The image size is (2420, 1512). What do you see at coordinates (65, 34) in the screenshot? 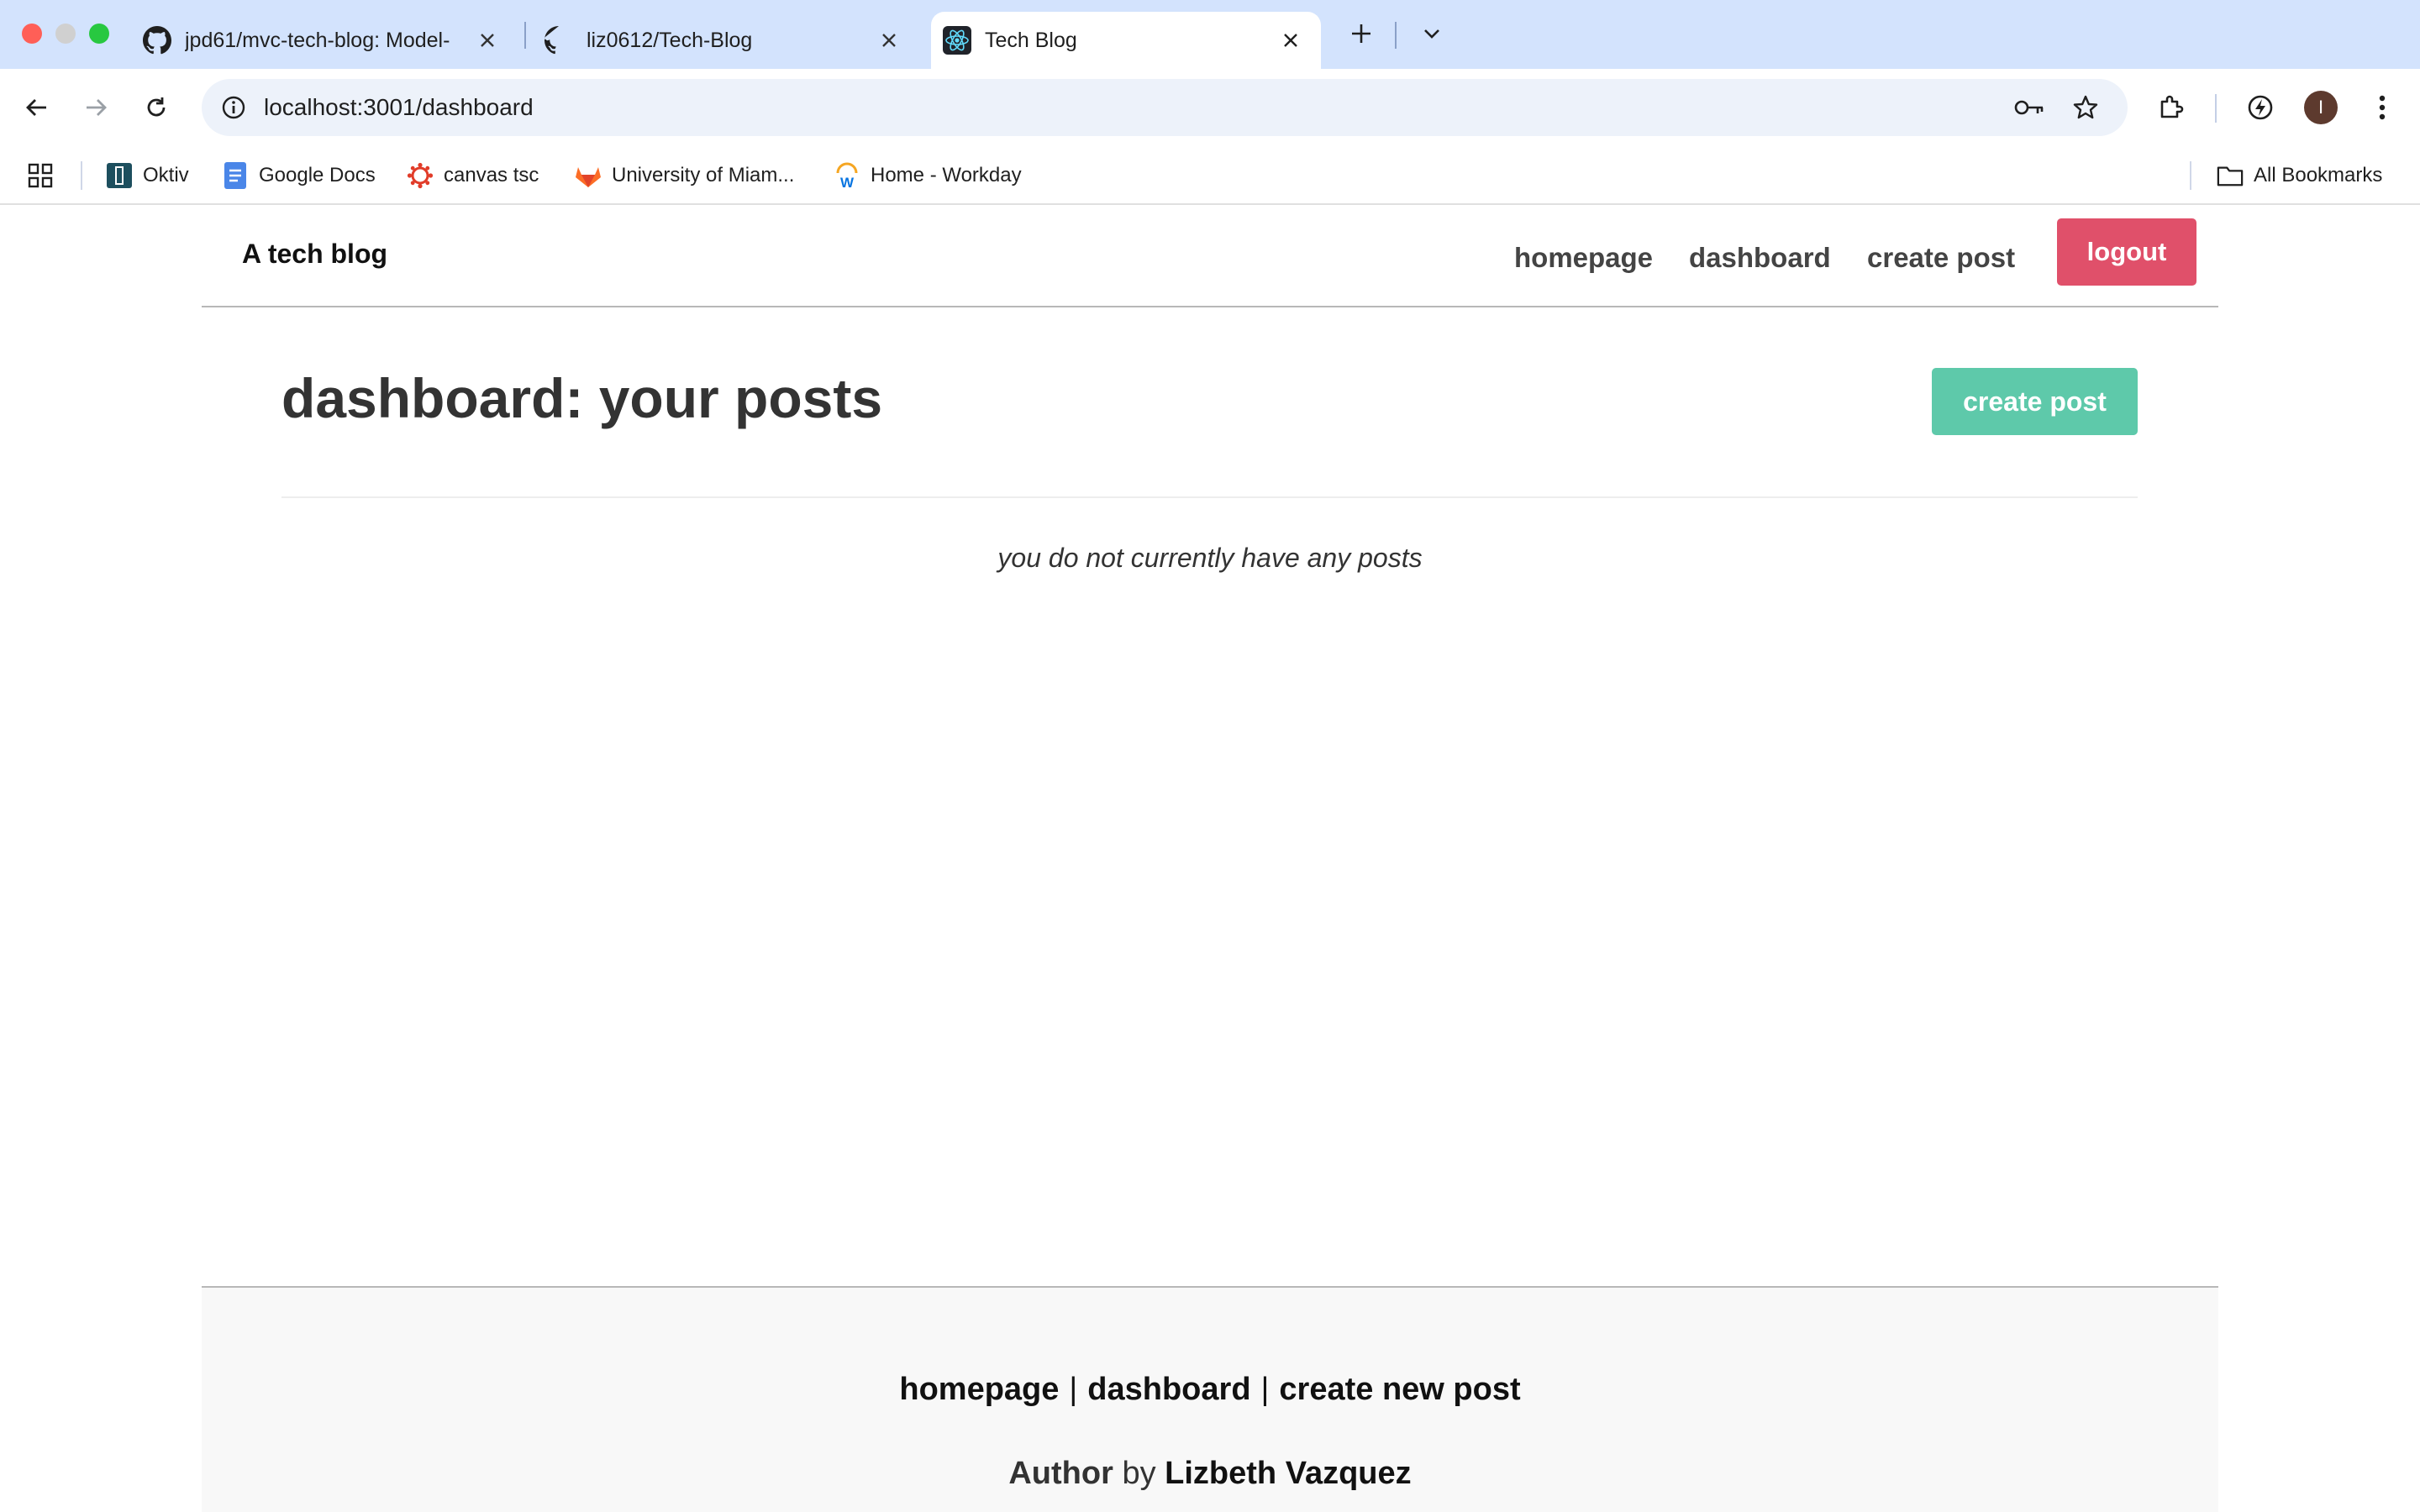
I see `window-minimize-button` at bounding box center [65, 34].